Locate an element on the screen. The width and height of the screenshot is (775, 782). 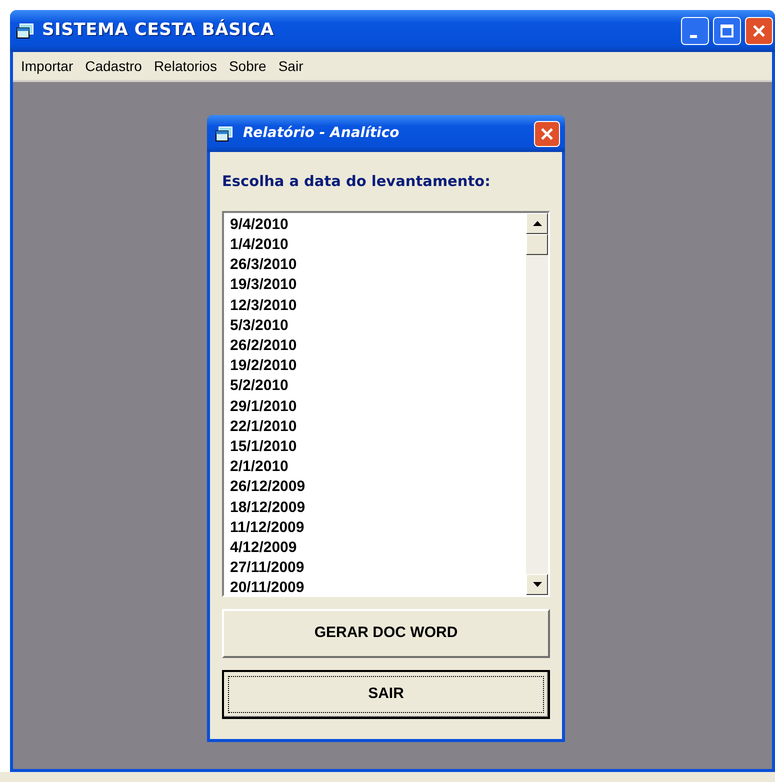
dialog-button: GERAR DOC WORD is located at coordinates (386, 633).